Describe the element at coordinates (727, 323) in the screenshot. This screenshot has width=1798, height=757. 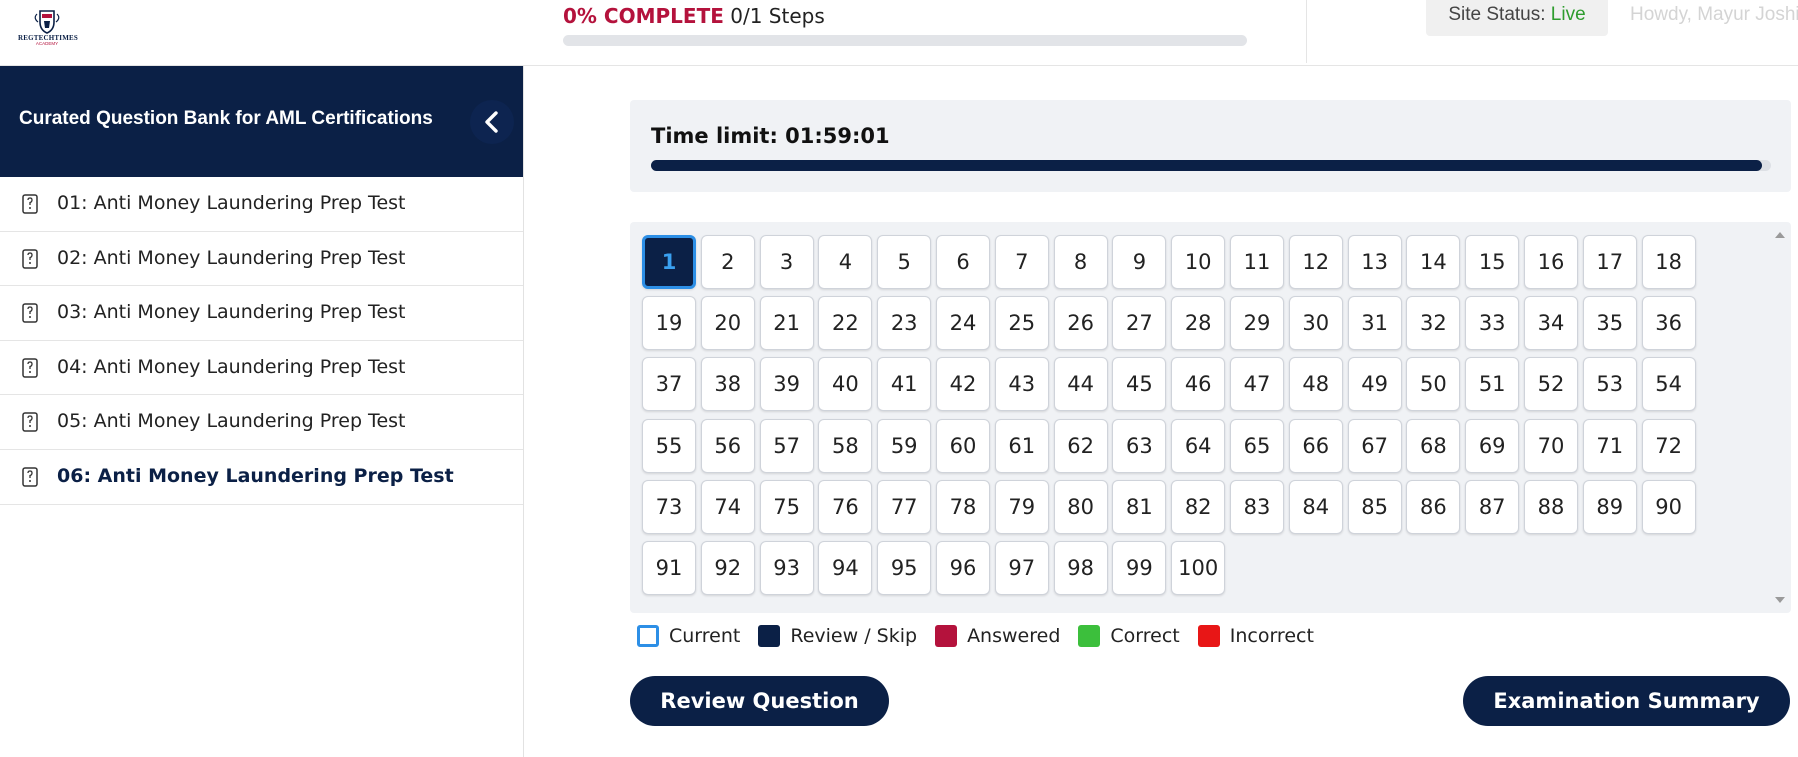
I see `question-button-20: 20` at that location.